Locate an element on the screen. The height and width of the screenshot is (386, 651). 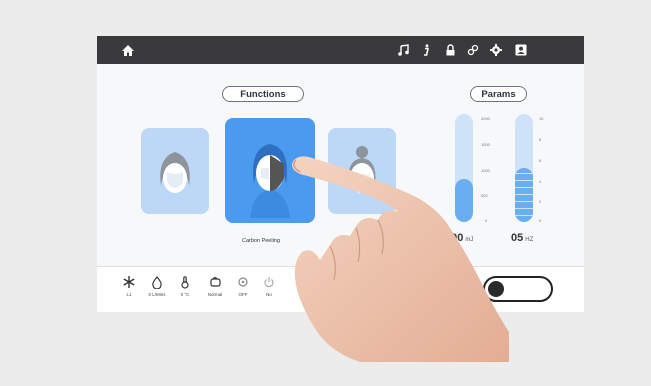
frequency-readout: 05 HZ is located at coordinates (522, 238).